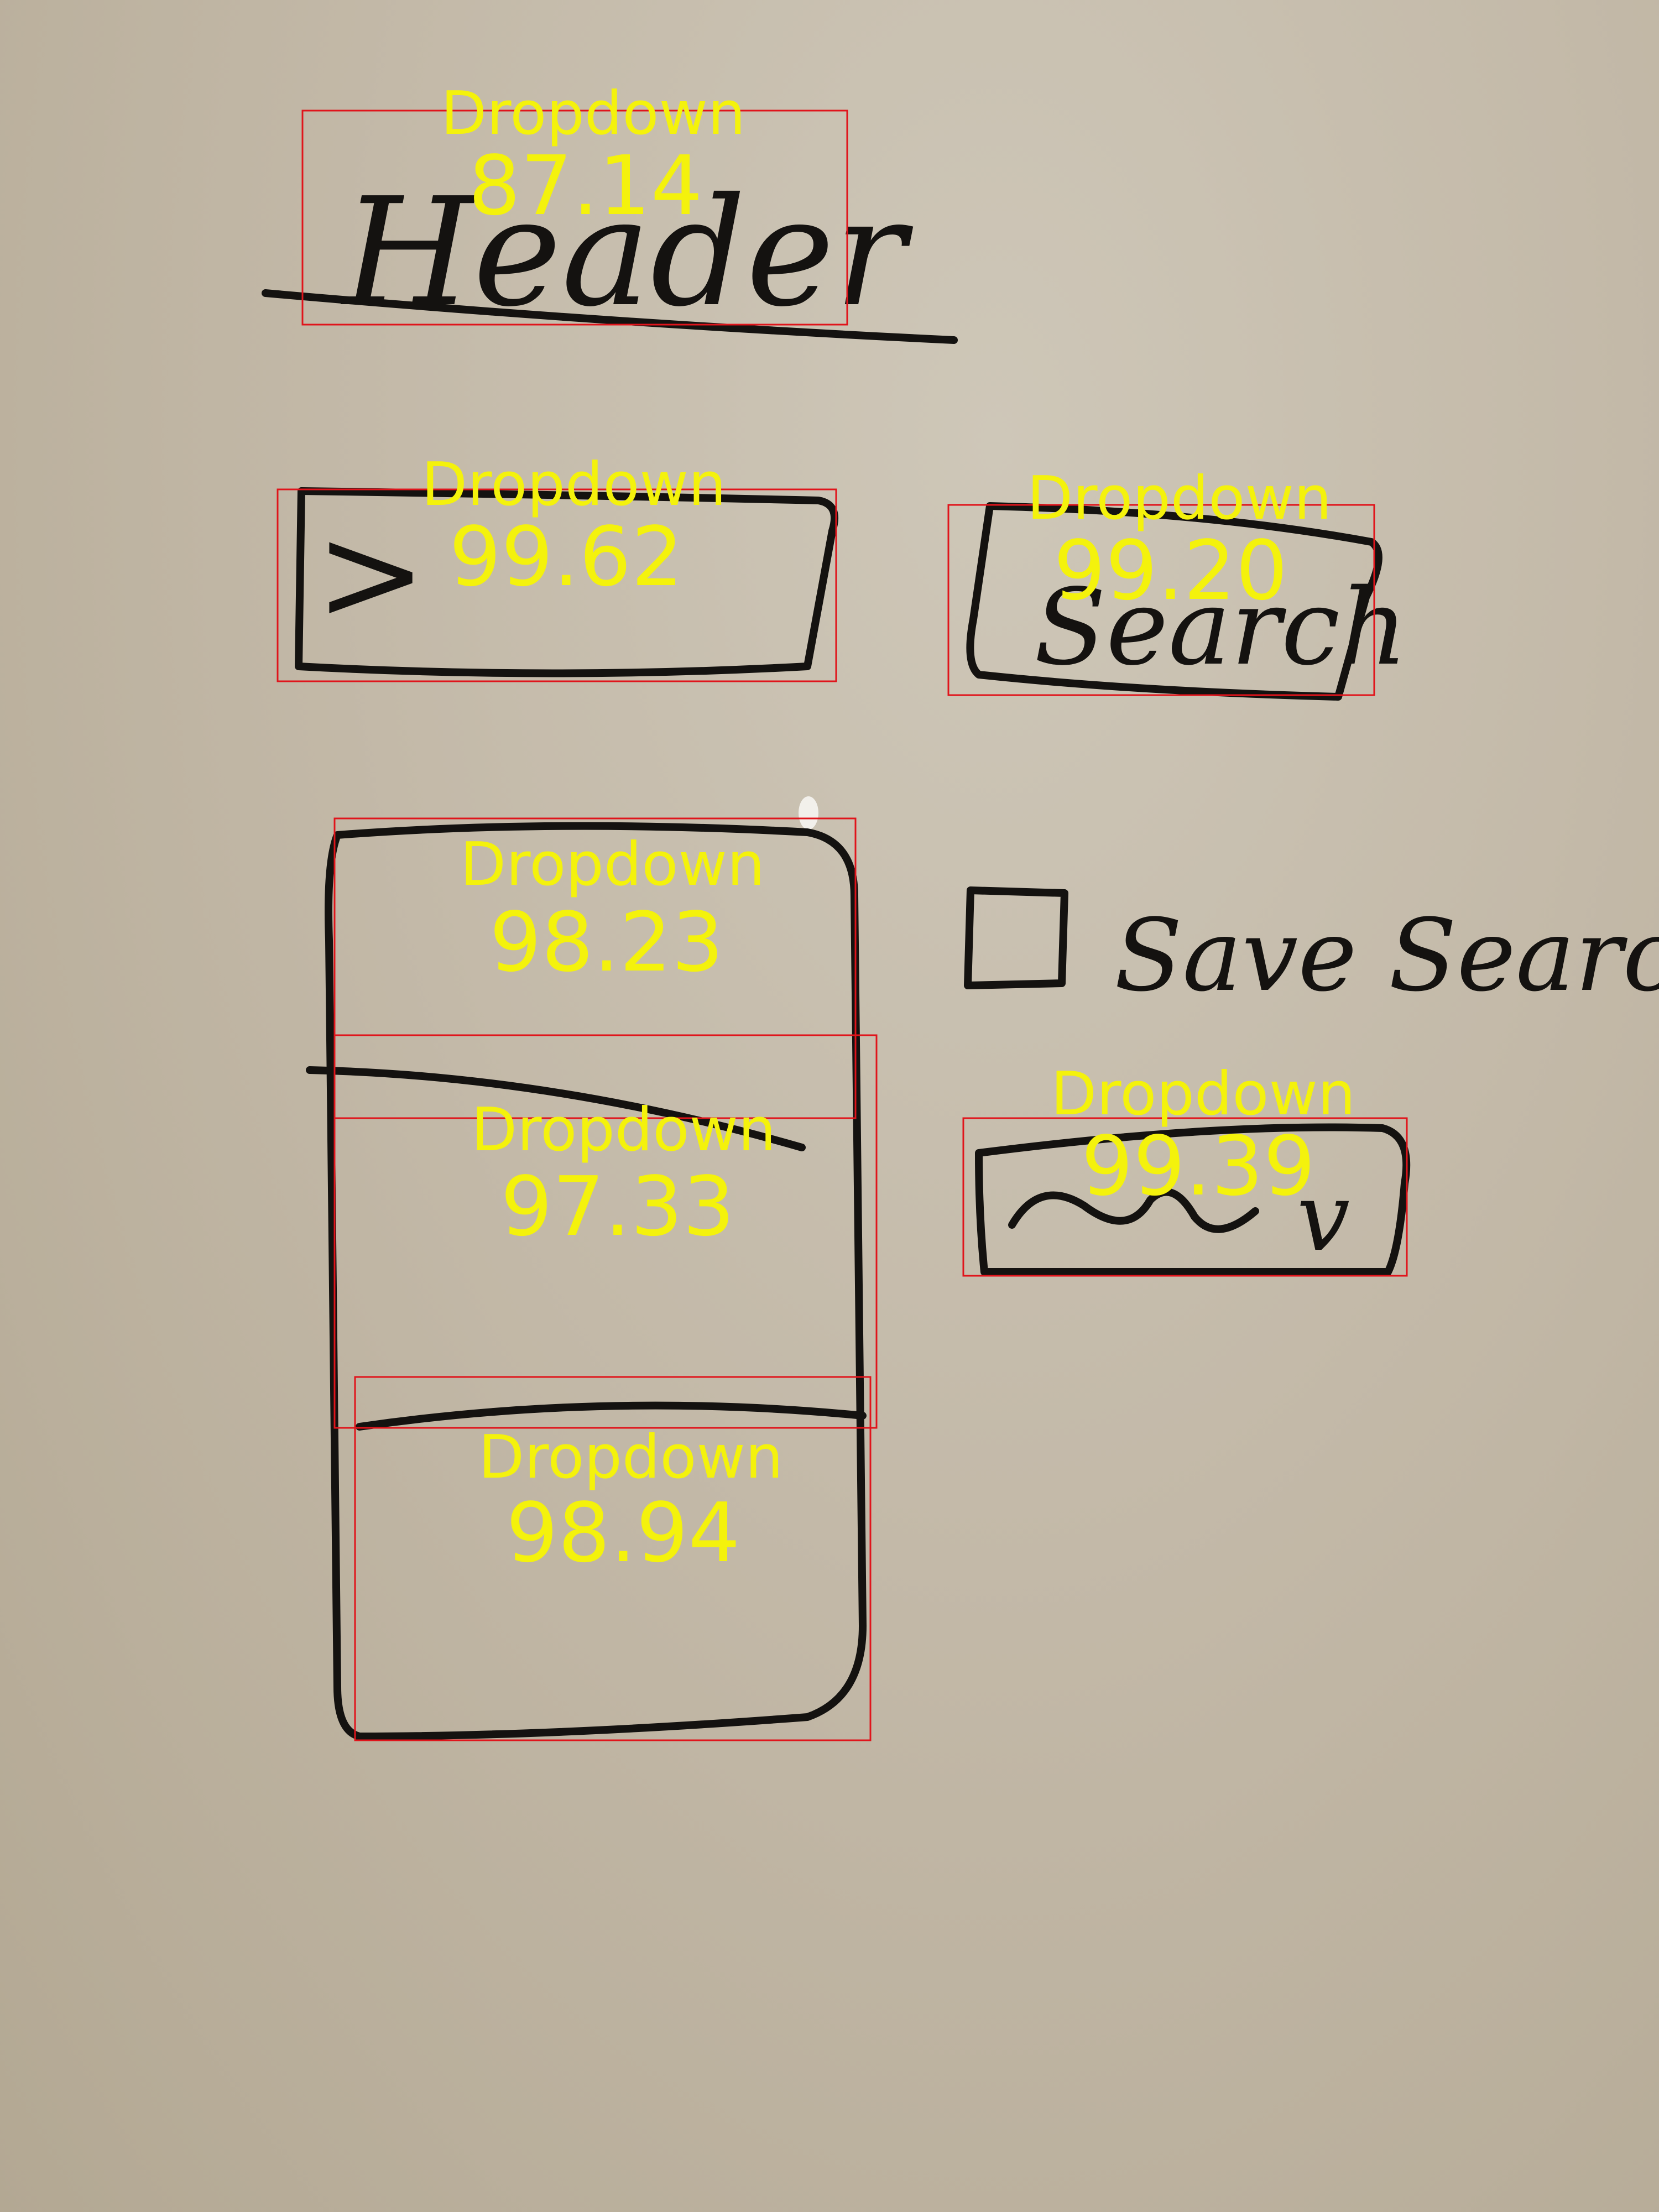 The image size is (1659, 2212). What do you see at coordinates (1171, 570) in the screenshot?
I see `detection-score: 99.20` at bounding box center [1171, 570].